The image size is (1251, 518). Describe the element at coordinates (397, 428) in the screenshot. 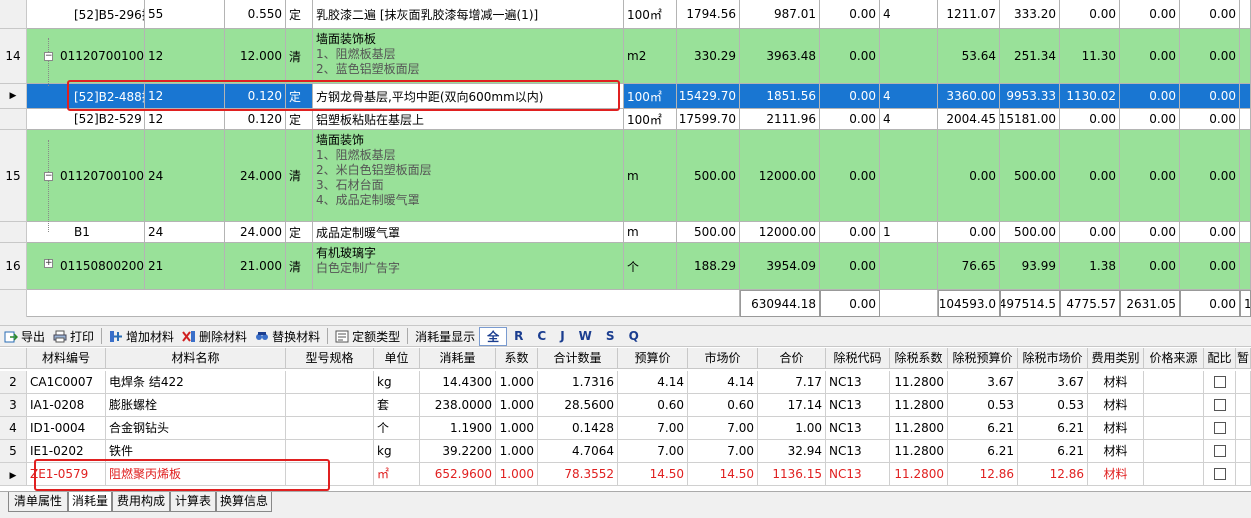

I see `material-unit: 个` at that location.